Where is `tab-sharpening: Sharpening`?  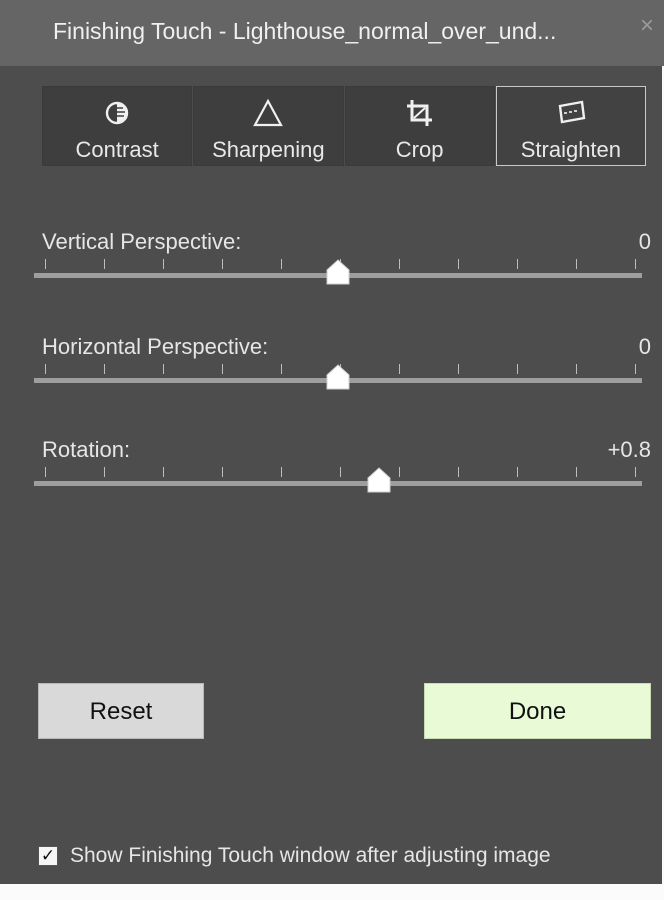 tab-sharpening: Sharpening is located at coordinates (268, 126).